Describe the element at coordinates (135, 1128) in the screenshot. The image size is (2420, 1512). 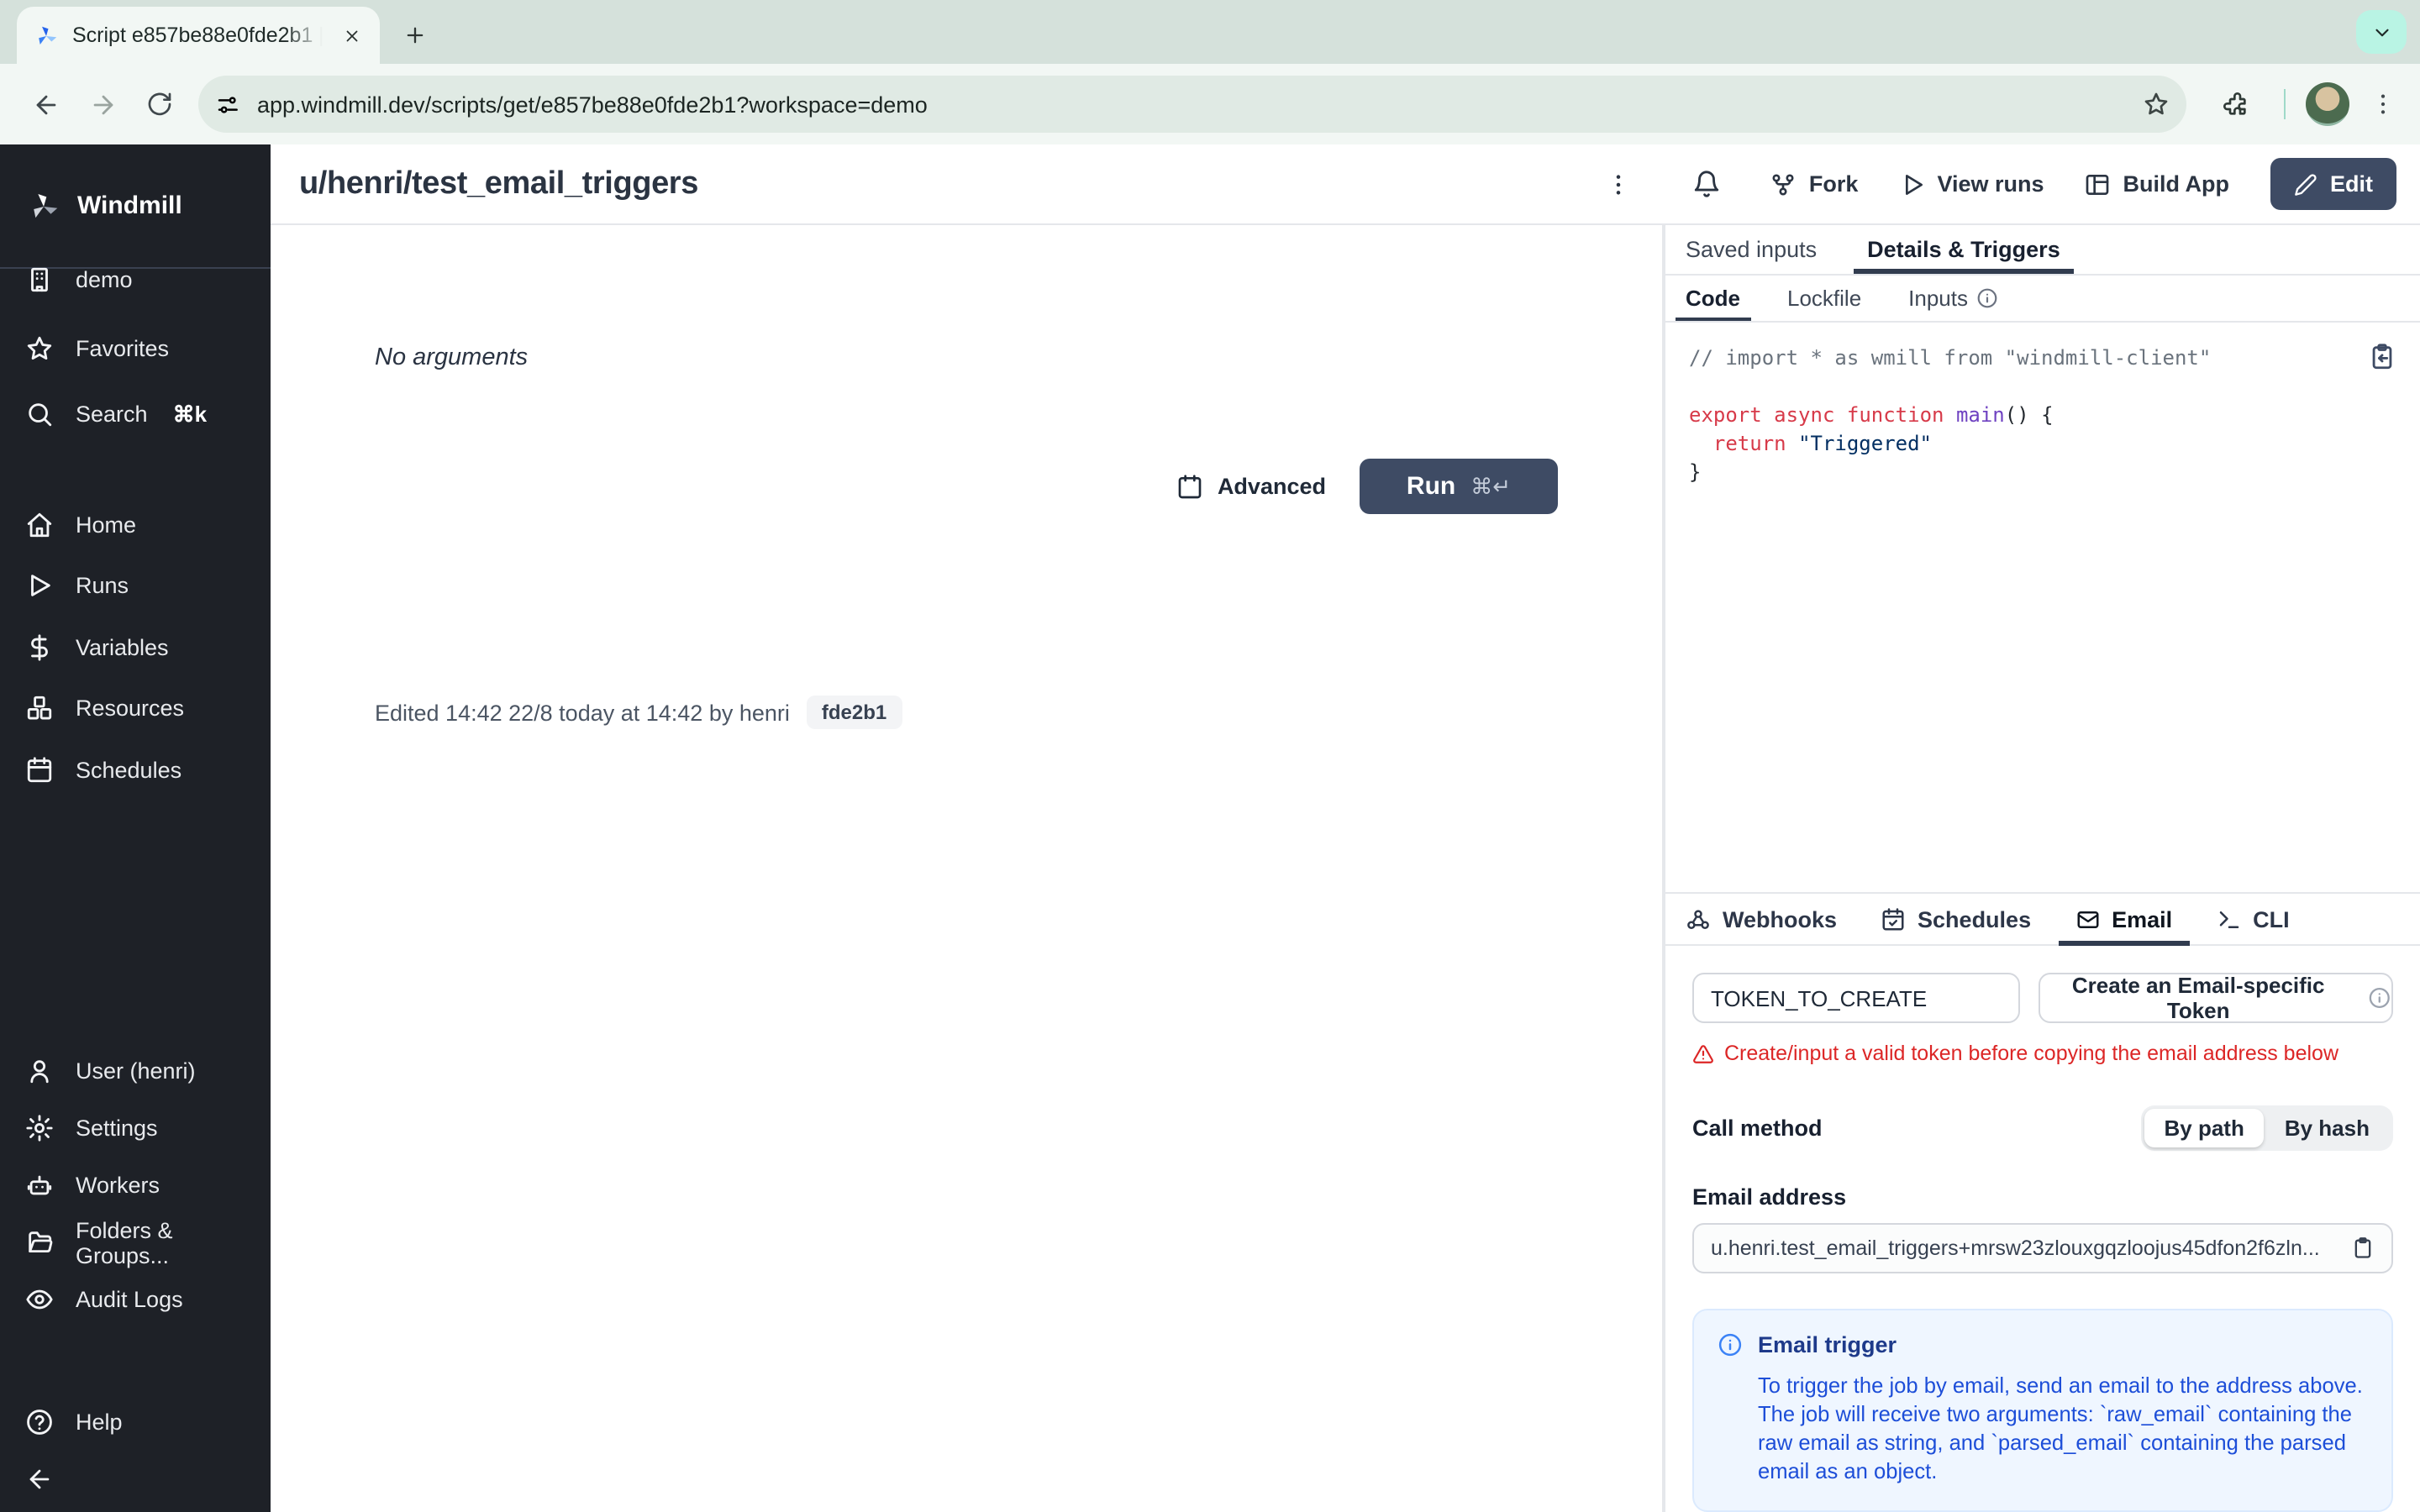
I see `sidebar-item-settings: Settings` at that location.